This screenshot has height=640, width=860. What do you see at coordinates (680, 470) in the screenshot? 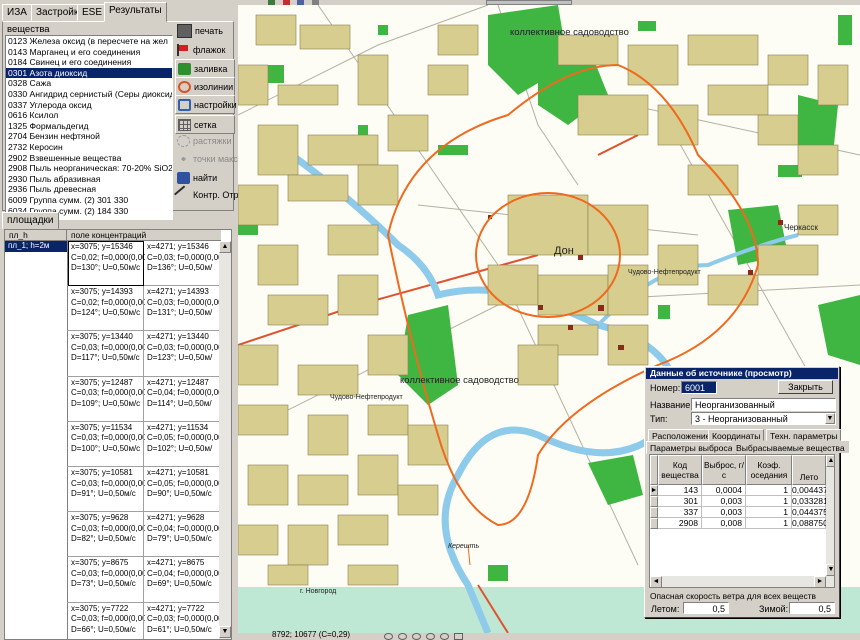
I see `col-header-code: Код вещества` at bounding box center [680, 470].